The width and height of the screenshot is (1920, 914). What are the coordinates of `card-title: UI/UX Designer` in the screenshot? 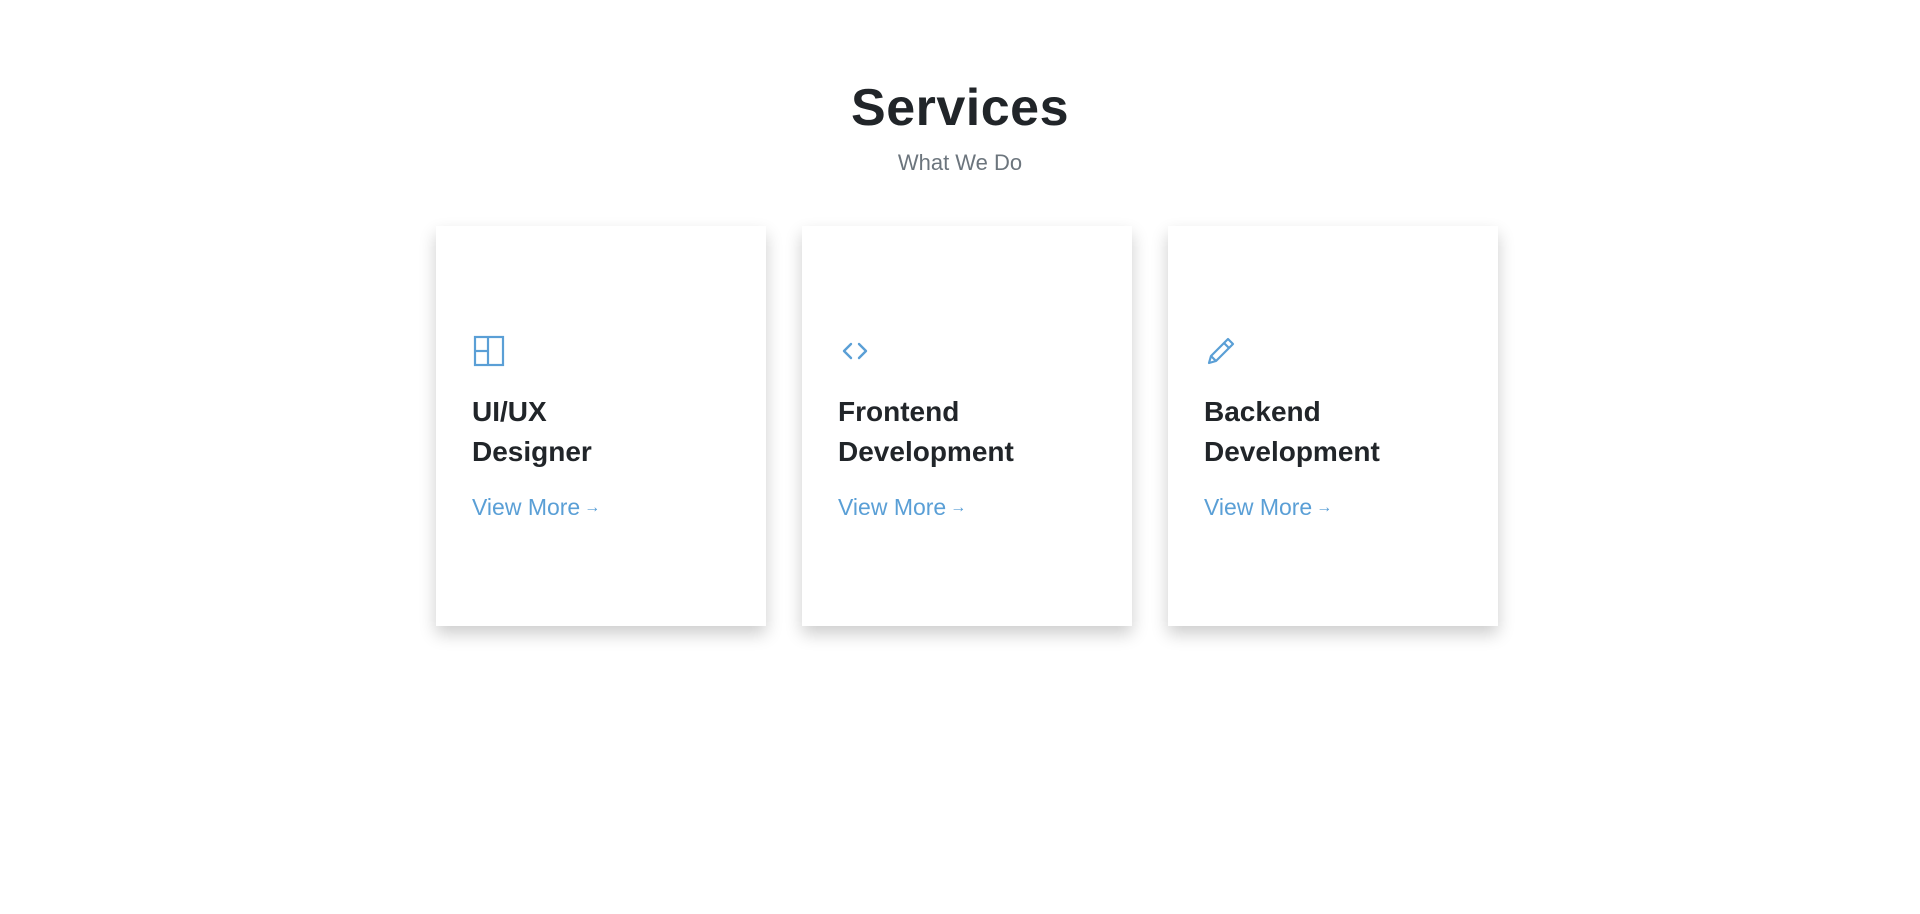 It's located at (532, 431).